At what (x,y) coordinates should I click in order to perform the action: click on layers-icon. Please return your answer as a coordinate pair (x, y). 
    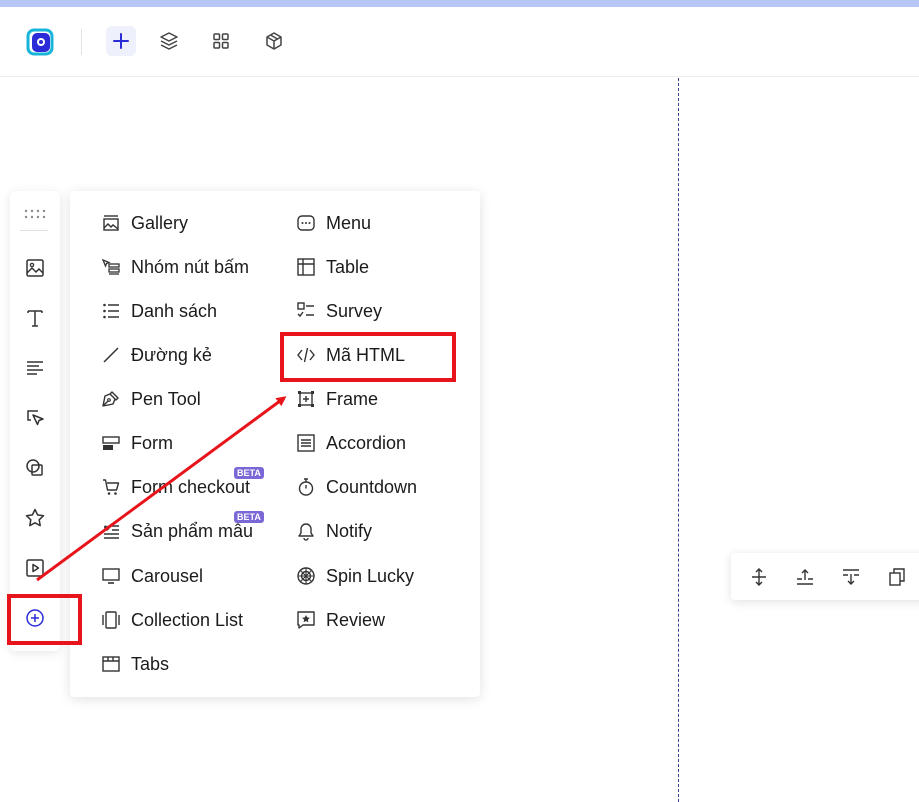
    Looking at the image, I should click on (169, 41).